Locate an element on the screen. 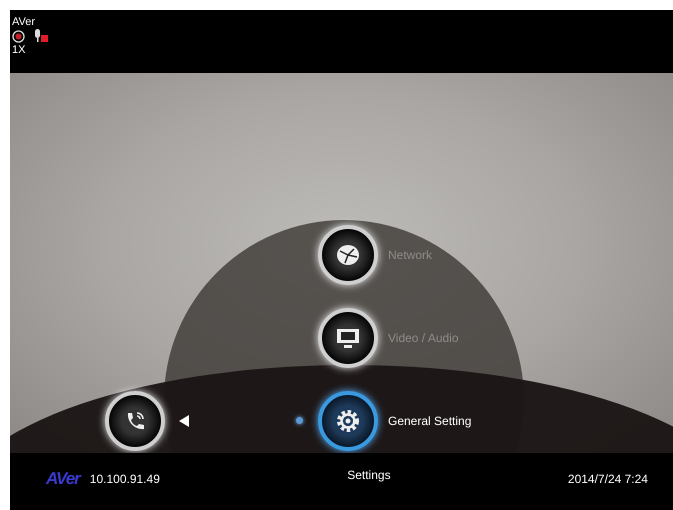 Image resolution: width=673 pixels, height=510 pixels. left-arrow-icon is located at coordinates (184, 421).